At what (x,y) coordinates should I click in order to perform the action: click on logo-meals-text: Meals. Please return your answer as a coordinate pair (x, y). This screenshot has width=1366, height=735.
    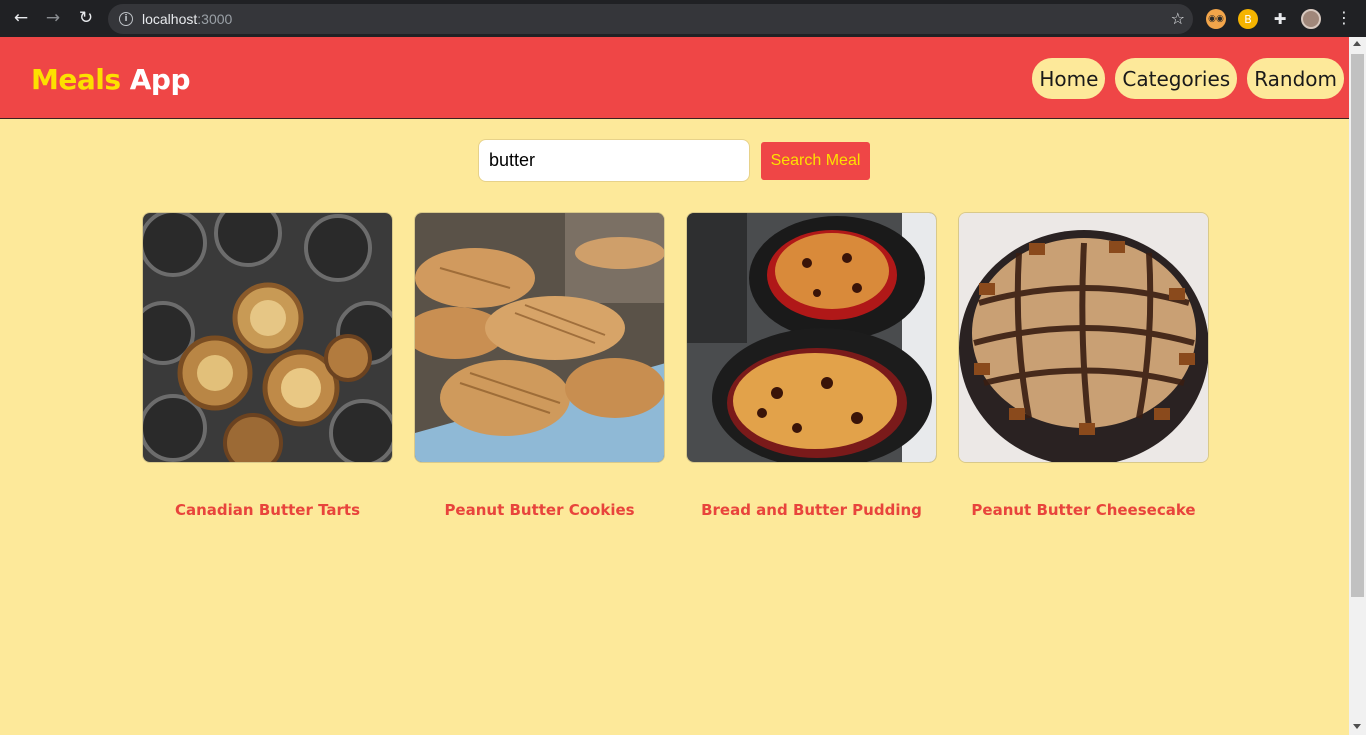
    Looking at the image, I should click on (76, 79).